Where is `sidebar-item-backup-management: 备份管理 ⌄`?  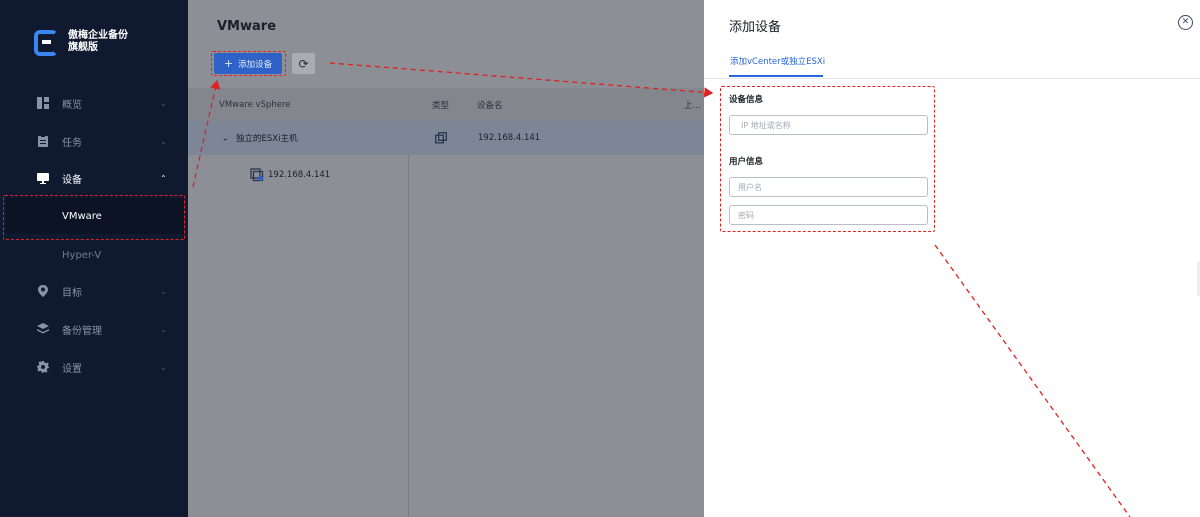 sidebar-item-backup-management: 备份管理 ⌄ is located at coordinates (94, 329).